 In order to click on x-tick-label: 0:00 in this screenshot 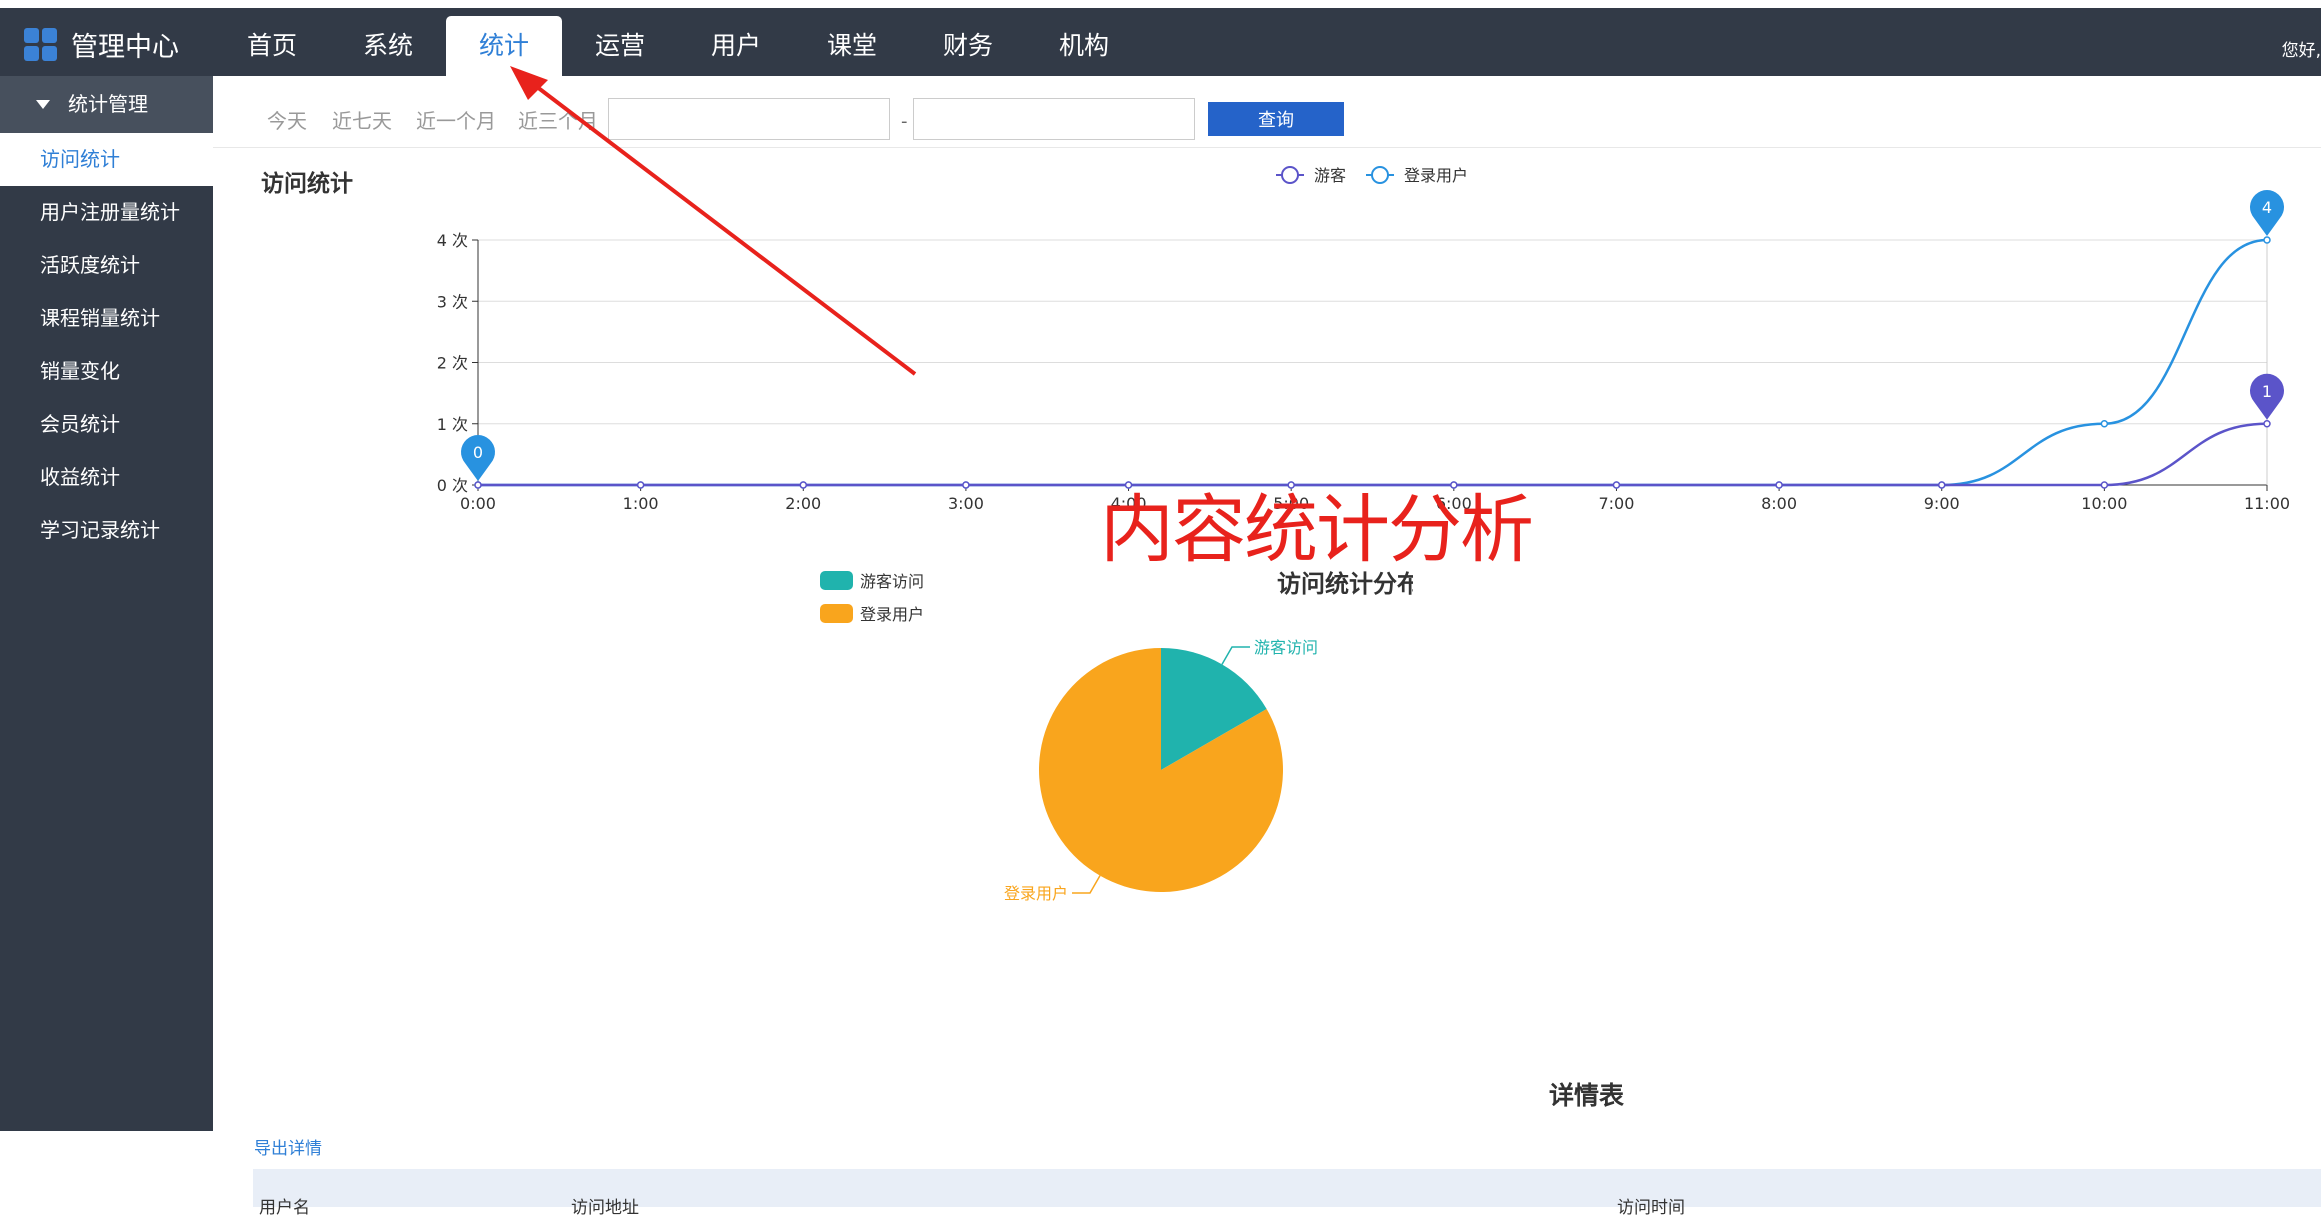, I will do `click(478, 503)`.